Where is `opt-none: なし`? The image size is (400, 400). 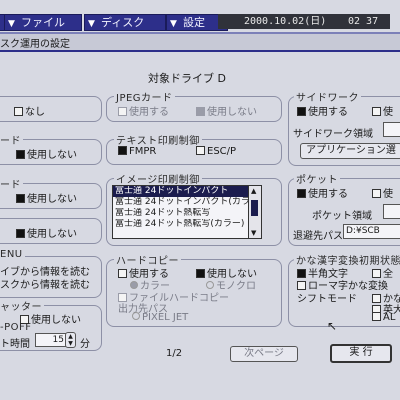 opt-none: なし is located at coordinates (29, 110).